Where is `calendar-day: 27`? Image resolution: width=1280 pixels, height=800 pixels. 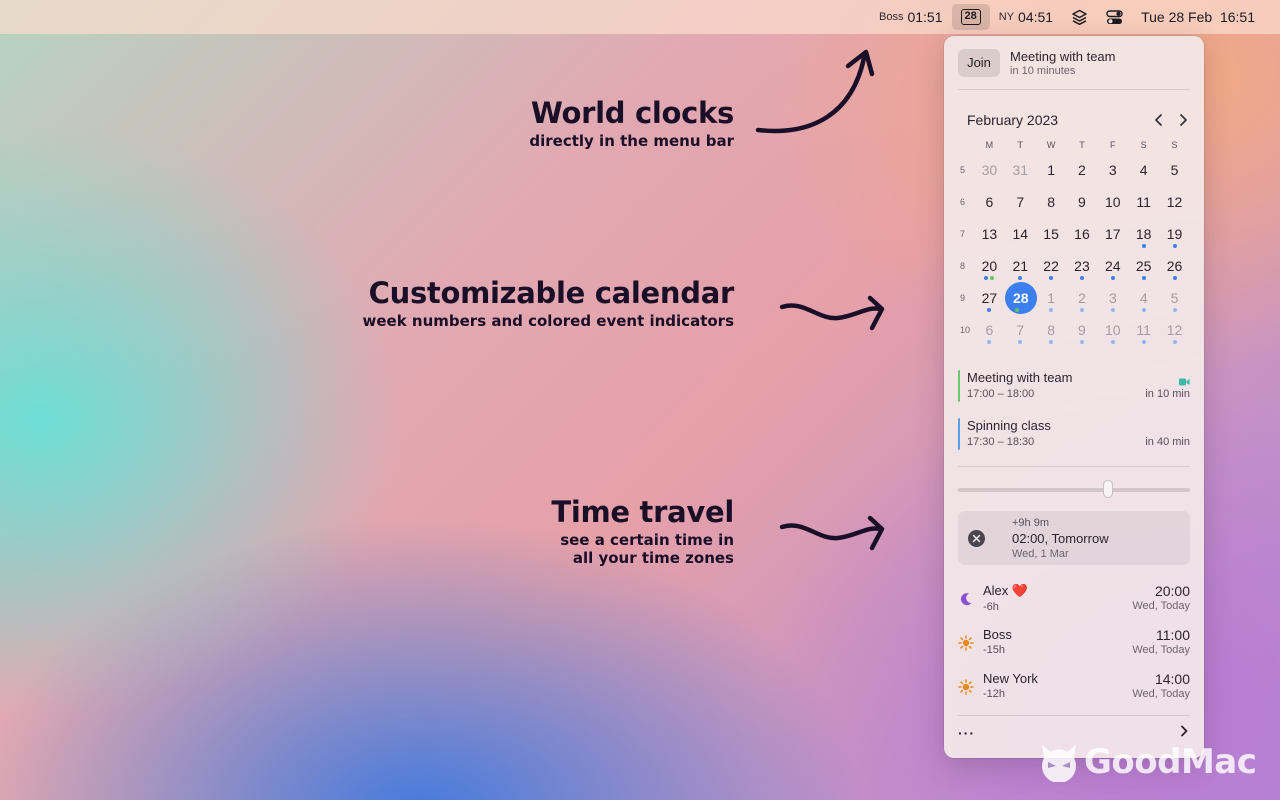 calendar-day: 27 is located at coordinates (989, 298).